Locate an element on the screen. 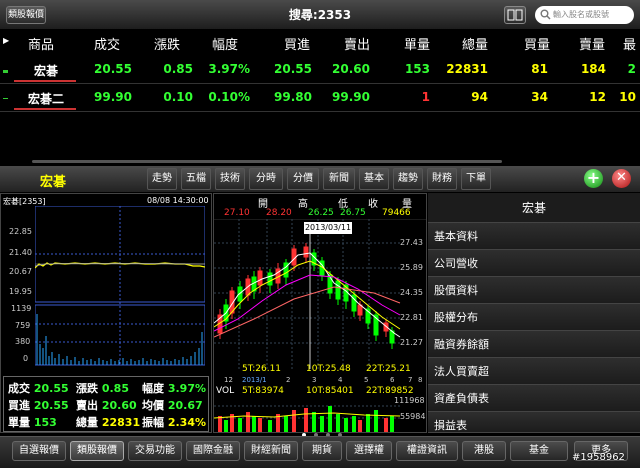 This screenshot has height=468, width=640. volume-tick: 759 is located at coordinates (23, 325).